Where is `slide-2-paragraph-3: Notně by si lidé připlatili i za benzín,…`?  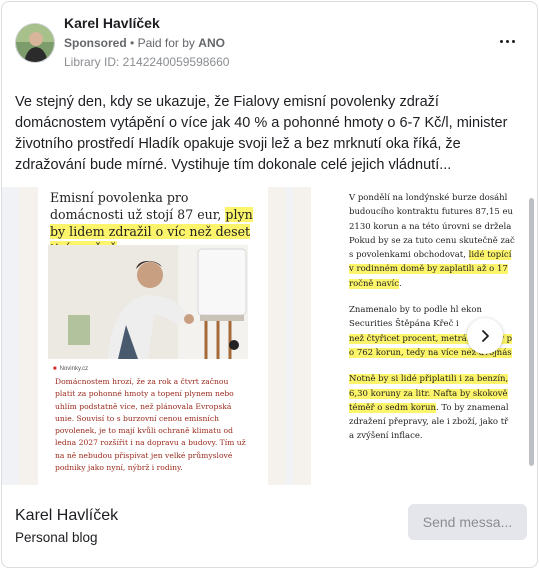 slide-2-paragraph-3: Notně by si lidé připlatili i za benzín,… is located at coordinates (429, 408).